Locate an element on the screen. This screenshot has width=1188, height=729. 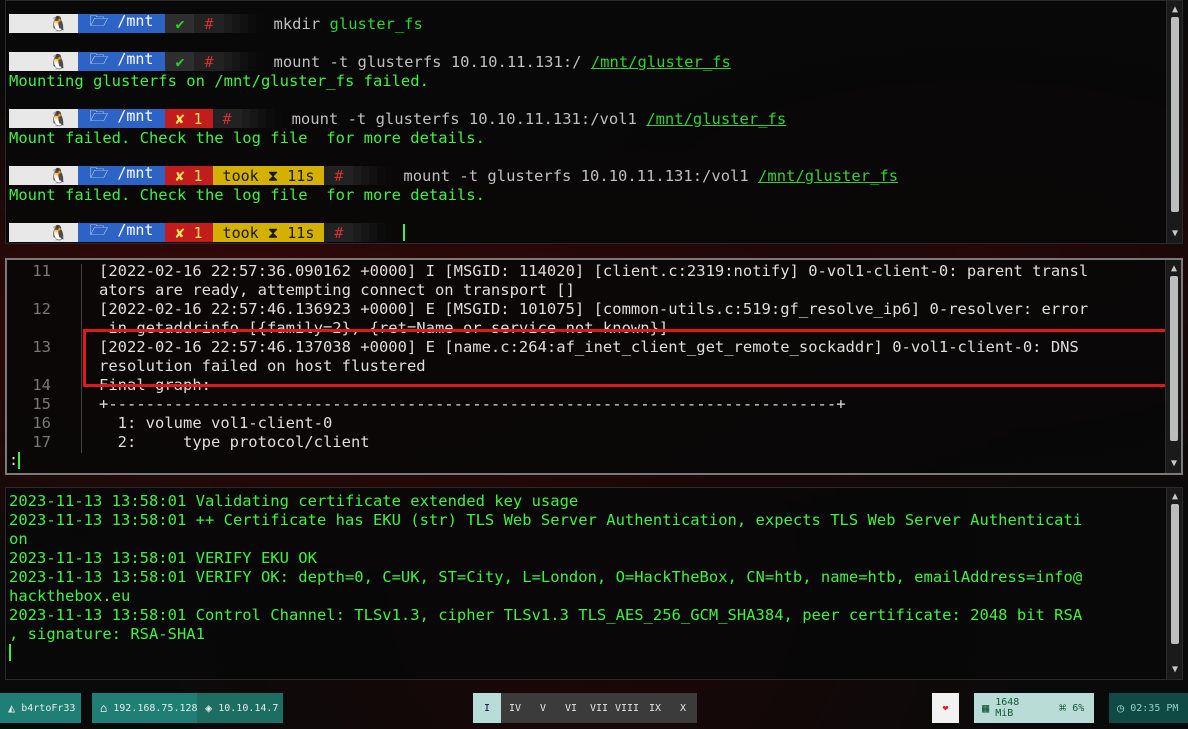
clock-module: ◷ 02:35 PM is located at coordinates (1148, 708).